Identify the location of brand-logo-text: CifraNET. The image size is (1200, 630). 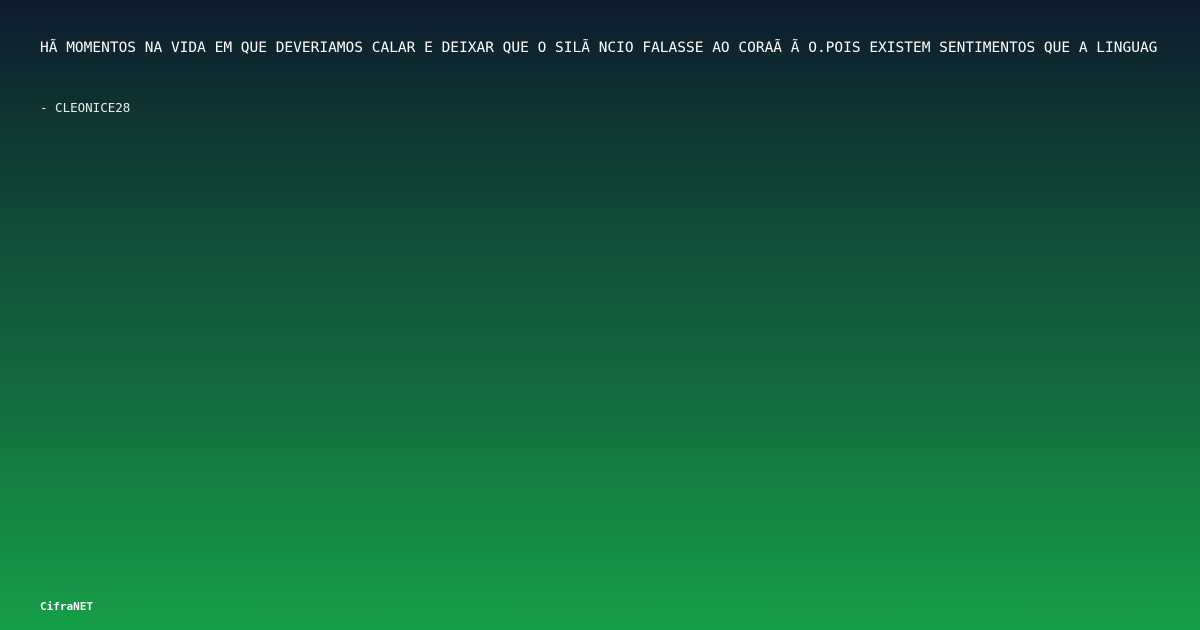
(66, 606).